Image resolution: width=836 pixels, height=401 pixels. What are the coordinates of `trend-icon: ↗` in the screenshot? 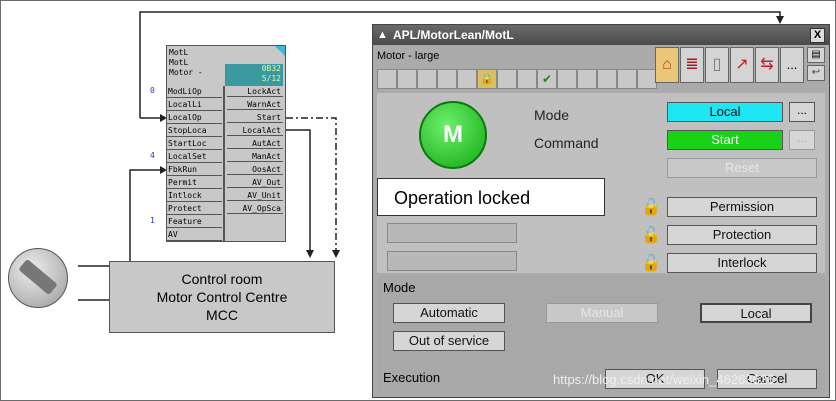 It's located at (742, 65).